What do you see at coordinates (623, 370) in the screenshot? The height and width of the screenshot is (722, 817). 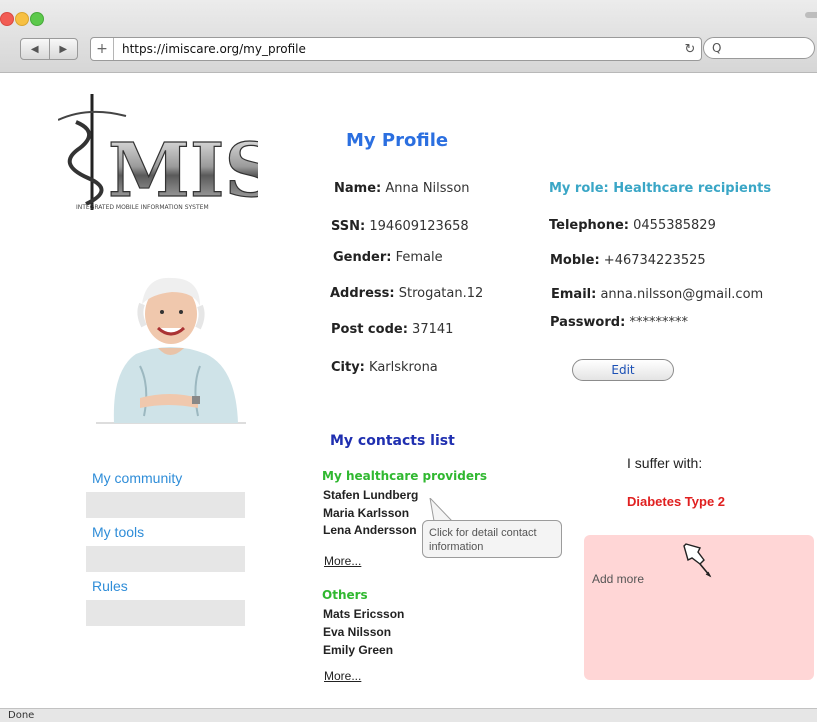 I see `edit-button: Edit` at bounding box center [623, 370].